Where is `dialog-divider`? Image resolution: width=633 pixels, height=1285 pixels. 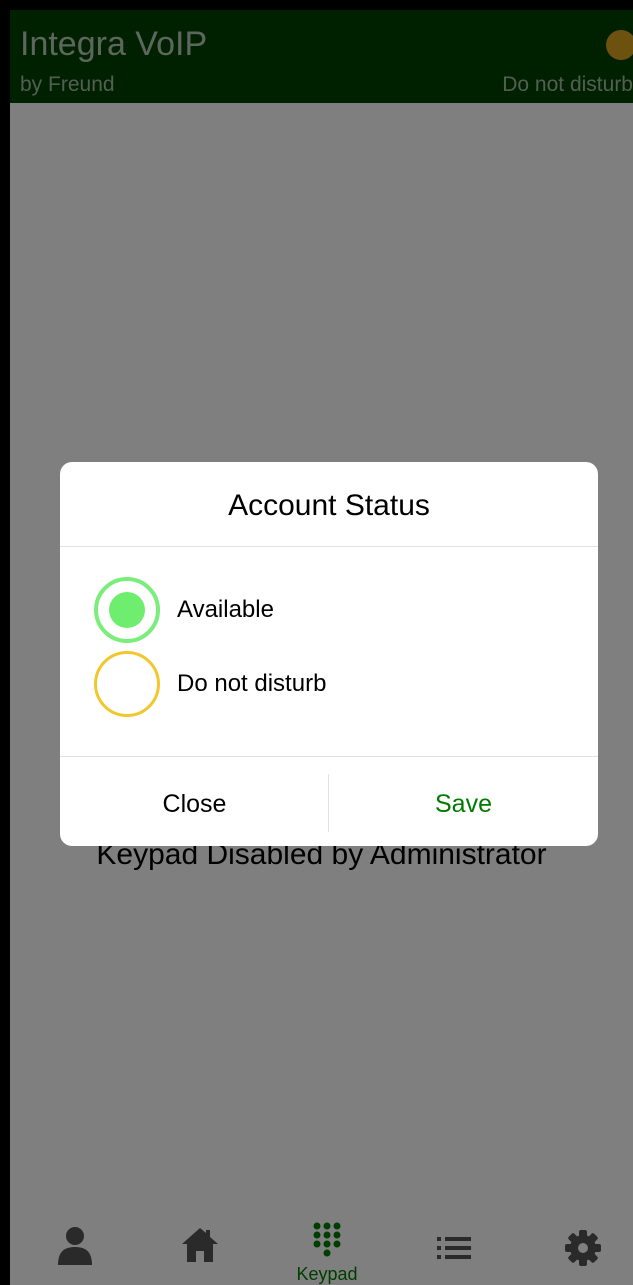 dialog-divider is located at coordinates (329, 546).